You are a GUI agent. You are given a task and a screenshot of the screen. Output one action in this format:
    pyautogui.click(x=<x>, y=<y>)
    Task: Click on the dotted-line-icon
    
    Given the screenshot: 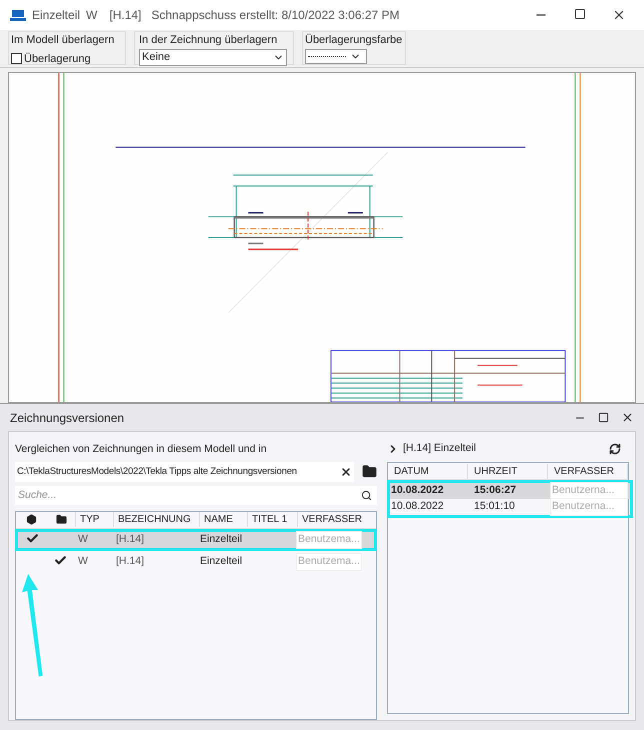 What is the action you would take?
    pyautogui.click(x=327, y=56)
    